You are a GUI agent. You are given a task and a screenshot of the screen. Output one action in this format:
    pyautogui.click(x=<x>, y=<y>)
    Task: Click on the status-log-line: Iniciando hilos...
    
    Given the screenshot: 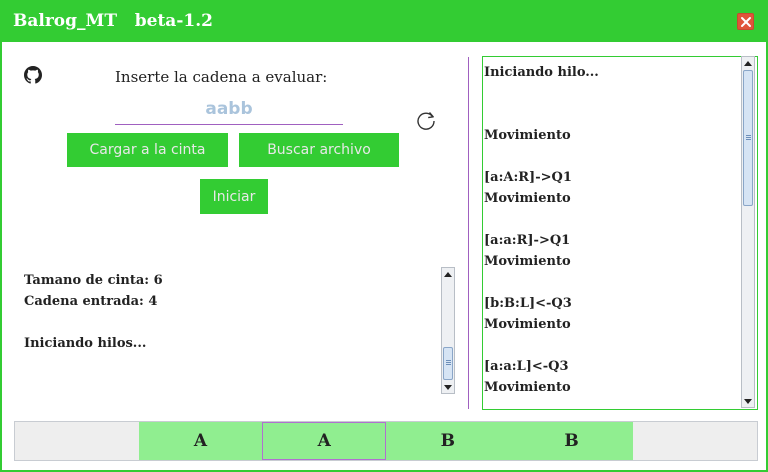 What is the action you would take?
    pyautogui.click(x=85, y=343)
    